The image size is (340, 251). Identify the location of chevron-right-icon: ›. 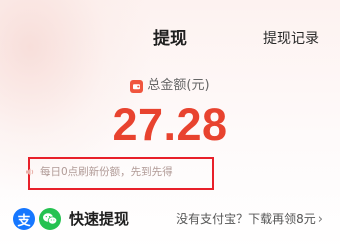
(320, 219).